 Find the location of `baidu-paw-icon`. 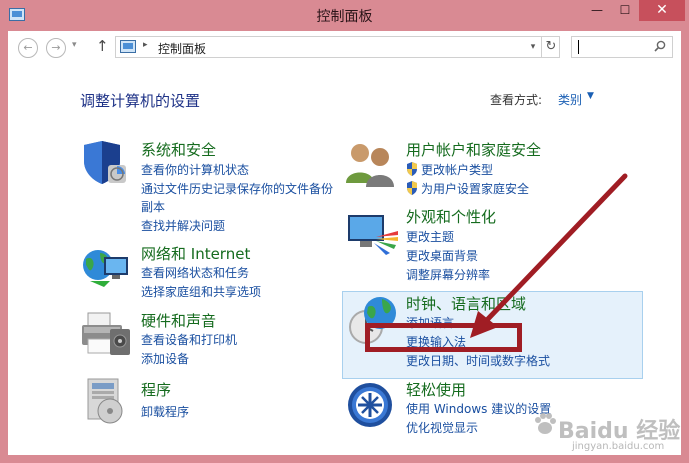

baidu-paw-icon is located at coordinates (545, 423).